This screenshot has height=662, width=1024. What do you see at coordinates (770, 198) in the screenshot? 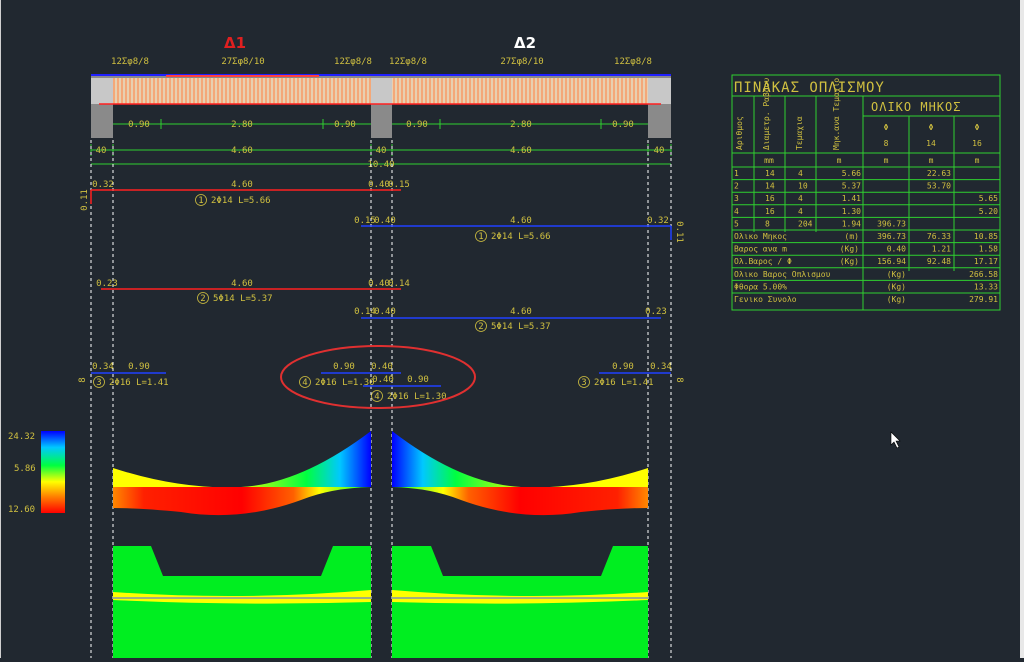
I see `table-cell: 16` at bounding box center [770, 198].